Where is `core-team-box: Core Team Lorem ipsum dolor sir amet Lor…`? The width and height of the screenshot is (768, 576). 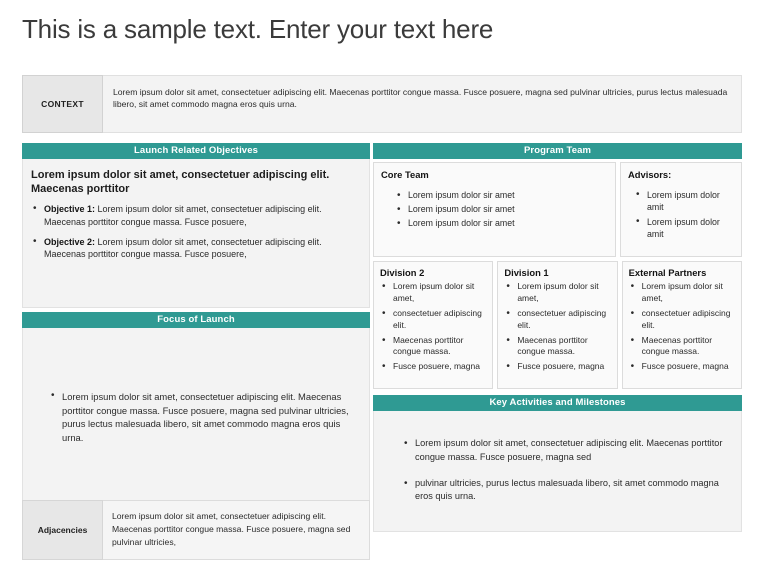
core-team-box: Core Team Lorem ipsum dolor sir amet Lor… is located at coordinates (494, 209).